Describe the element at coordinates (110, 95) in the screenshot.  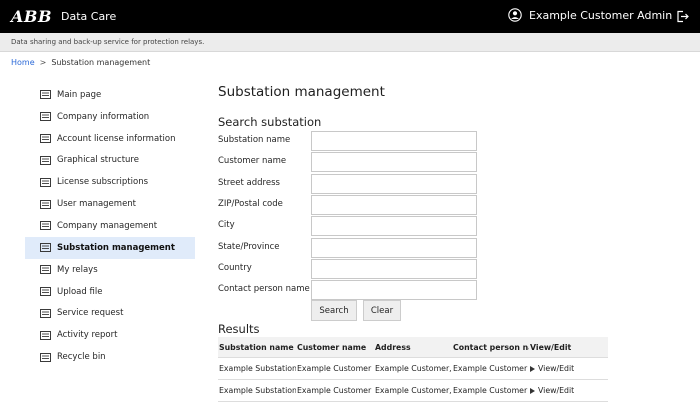
I see `sidebar-item-main-page: Main page` at that location.